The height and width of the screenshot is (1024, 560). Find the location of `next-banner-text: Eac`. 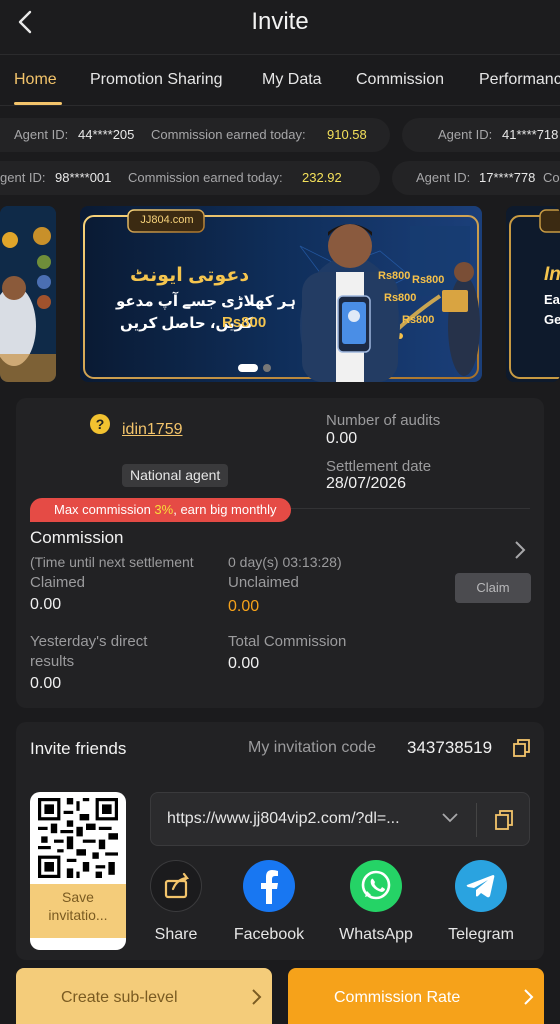

next-banner-text: Eac is located at coordinates (552, 299).